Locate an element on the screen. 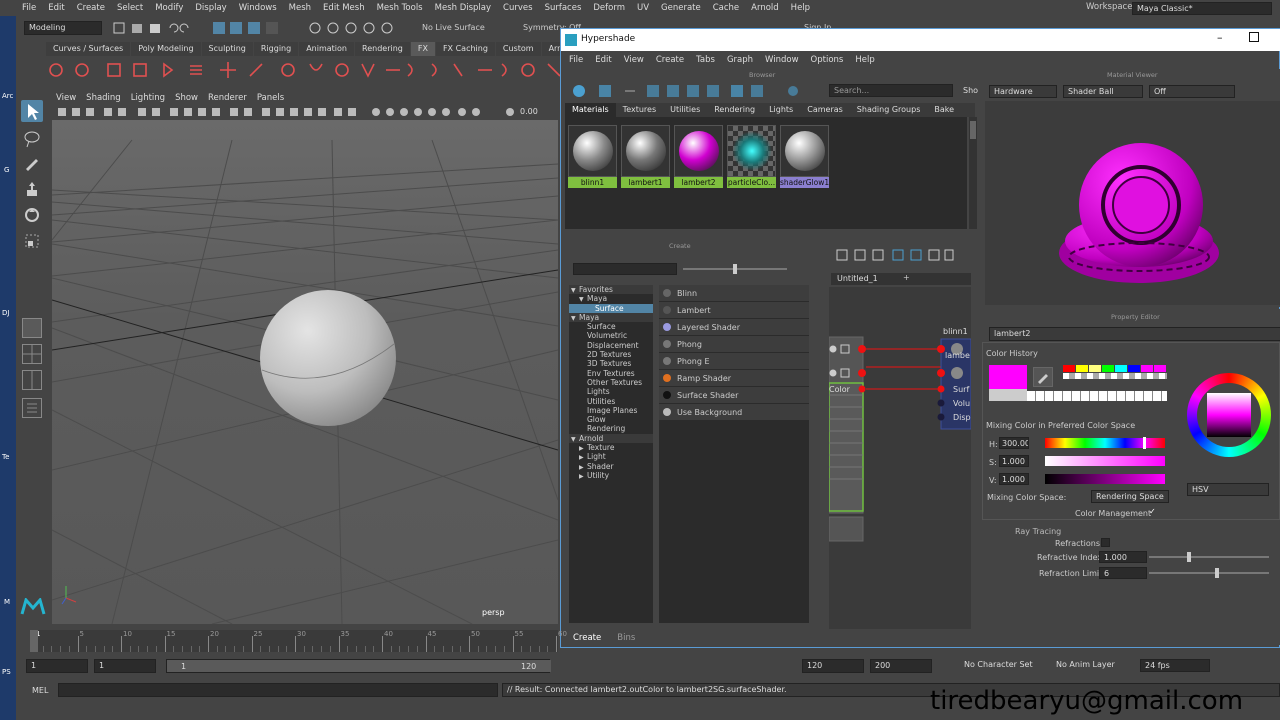 This screenshot has height=720, width=1280. menu-item-uv: UV is located at coordinates (643, 8).